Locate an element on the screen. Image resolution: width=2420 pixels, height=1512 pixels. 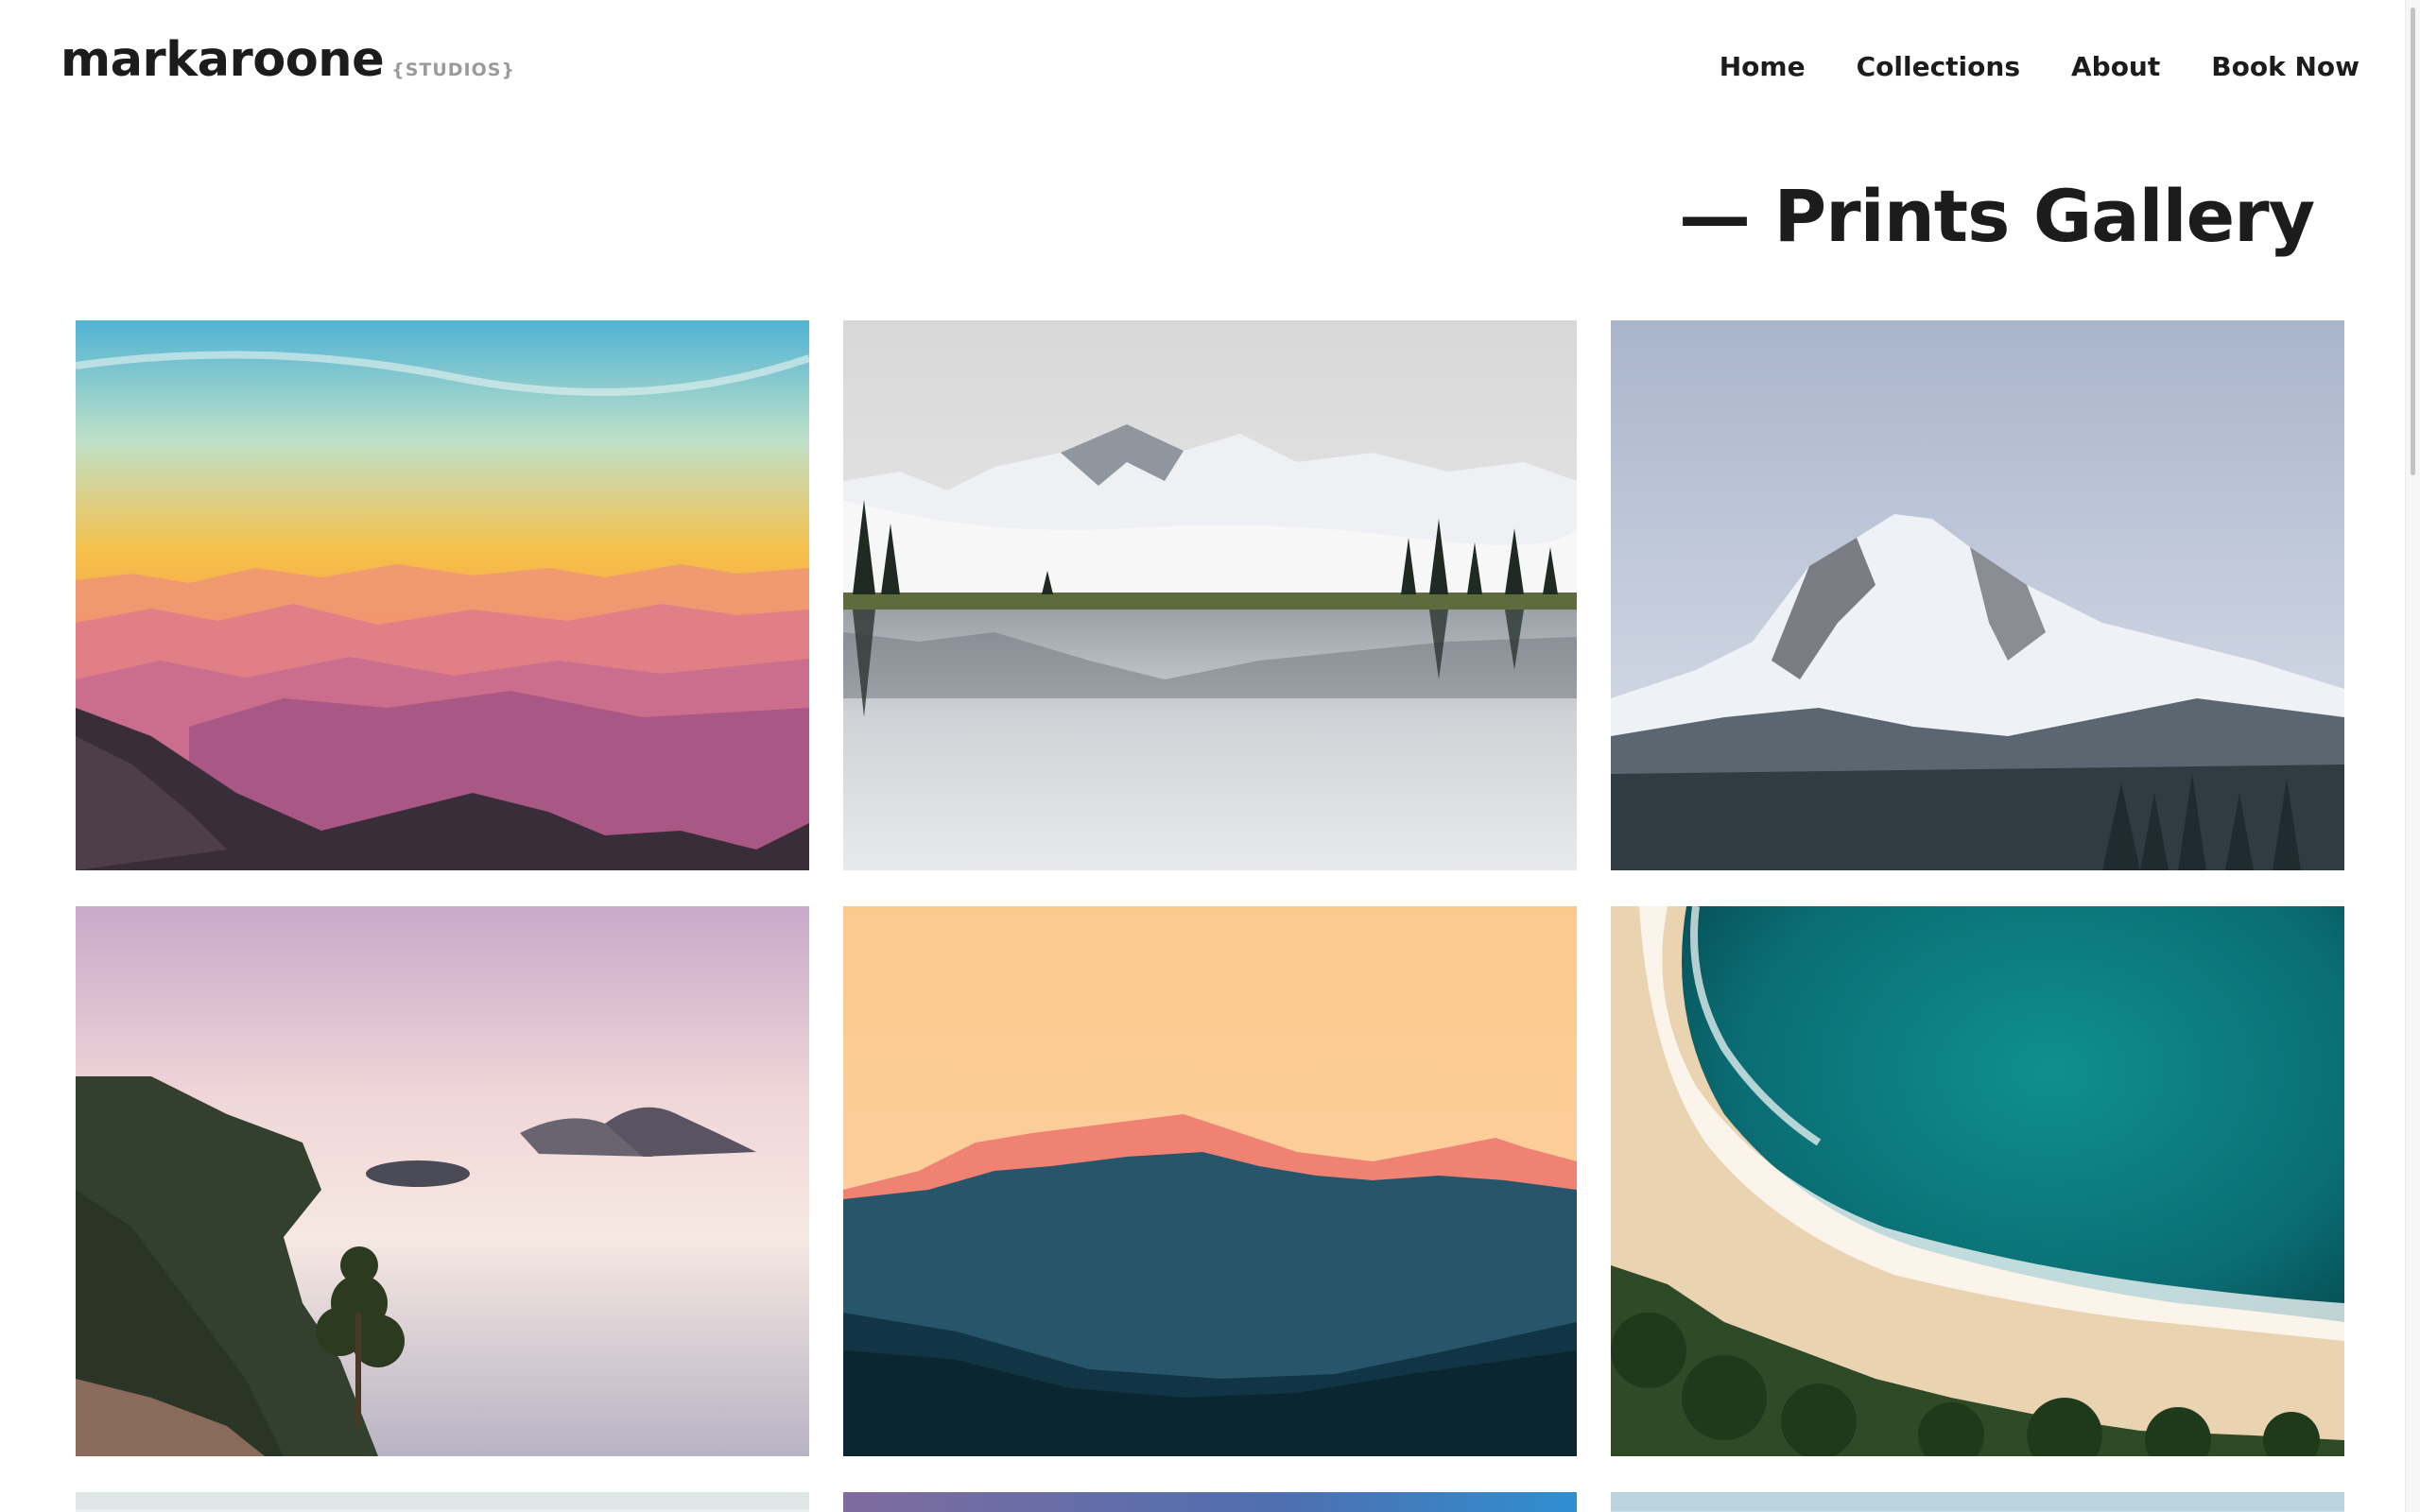
gallery-item-lake-reflection is located at coordinates (1210, 595).